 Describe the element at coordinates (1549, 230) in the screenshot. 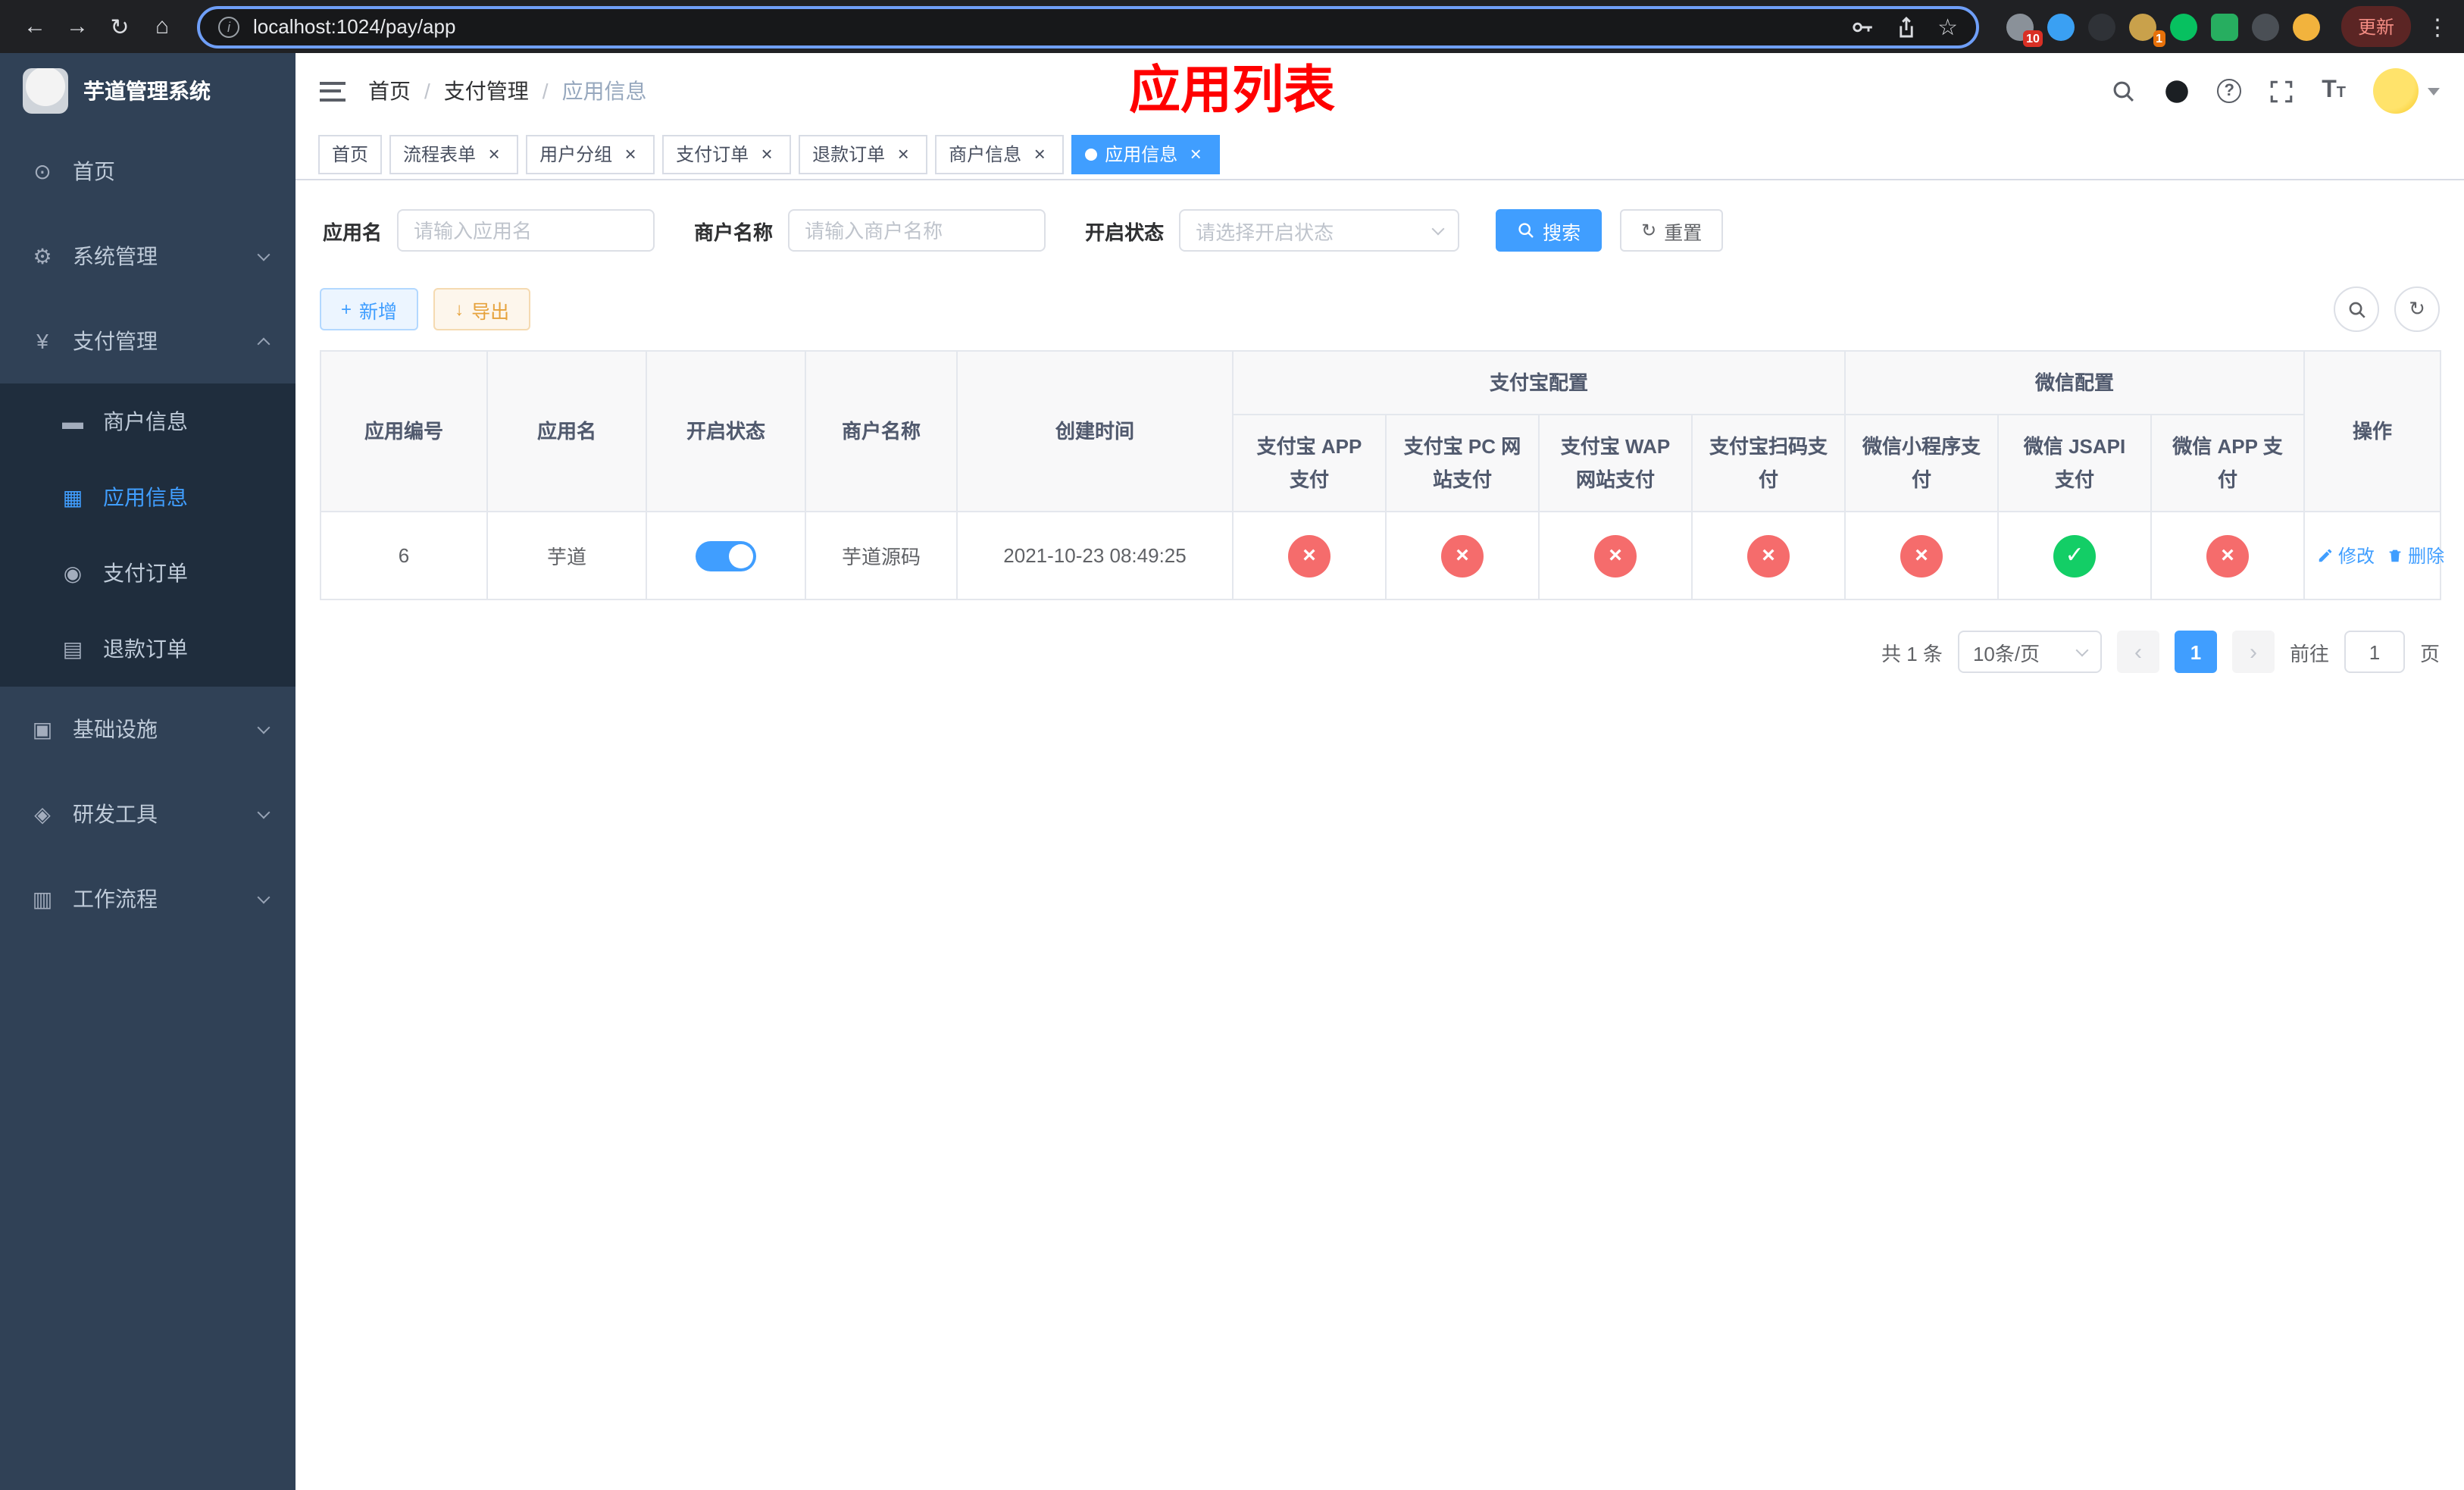

I see `search-button: 搜索` at that location.